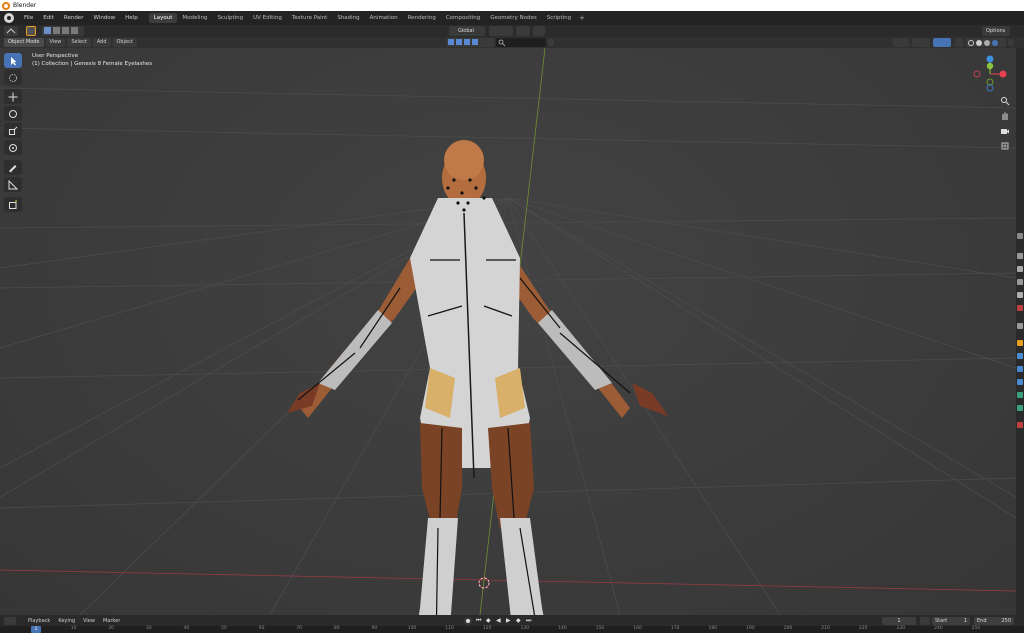  What do you see at coordinates (513, 18) in the screenshot?
I see `tab-geometry-nodes: Geometry Nodes` at bounding box center [513, 18].